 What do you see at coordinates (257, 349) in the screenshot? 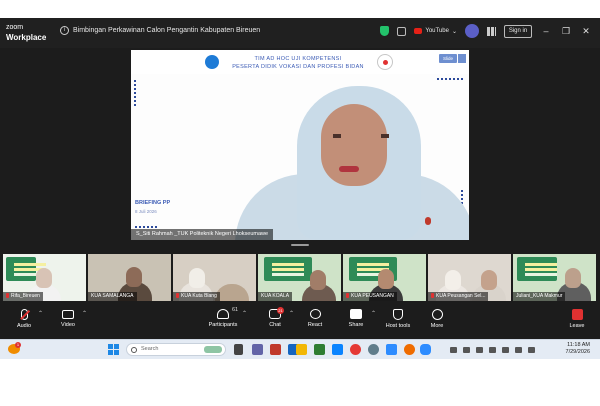
I see `teams-icon` at bounding box center [257, 349].